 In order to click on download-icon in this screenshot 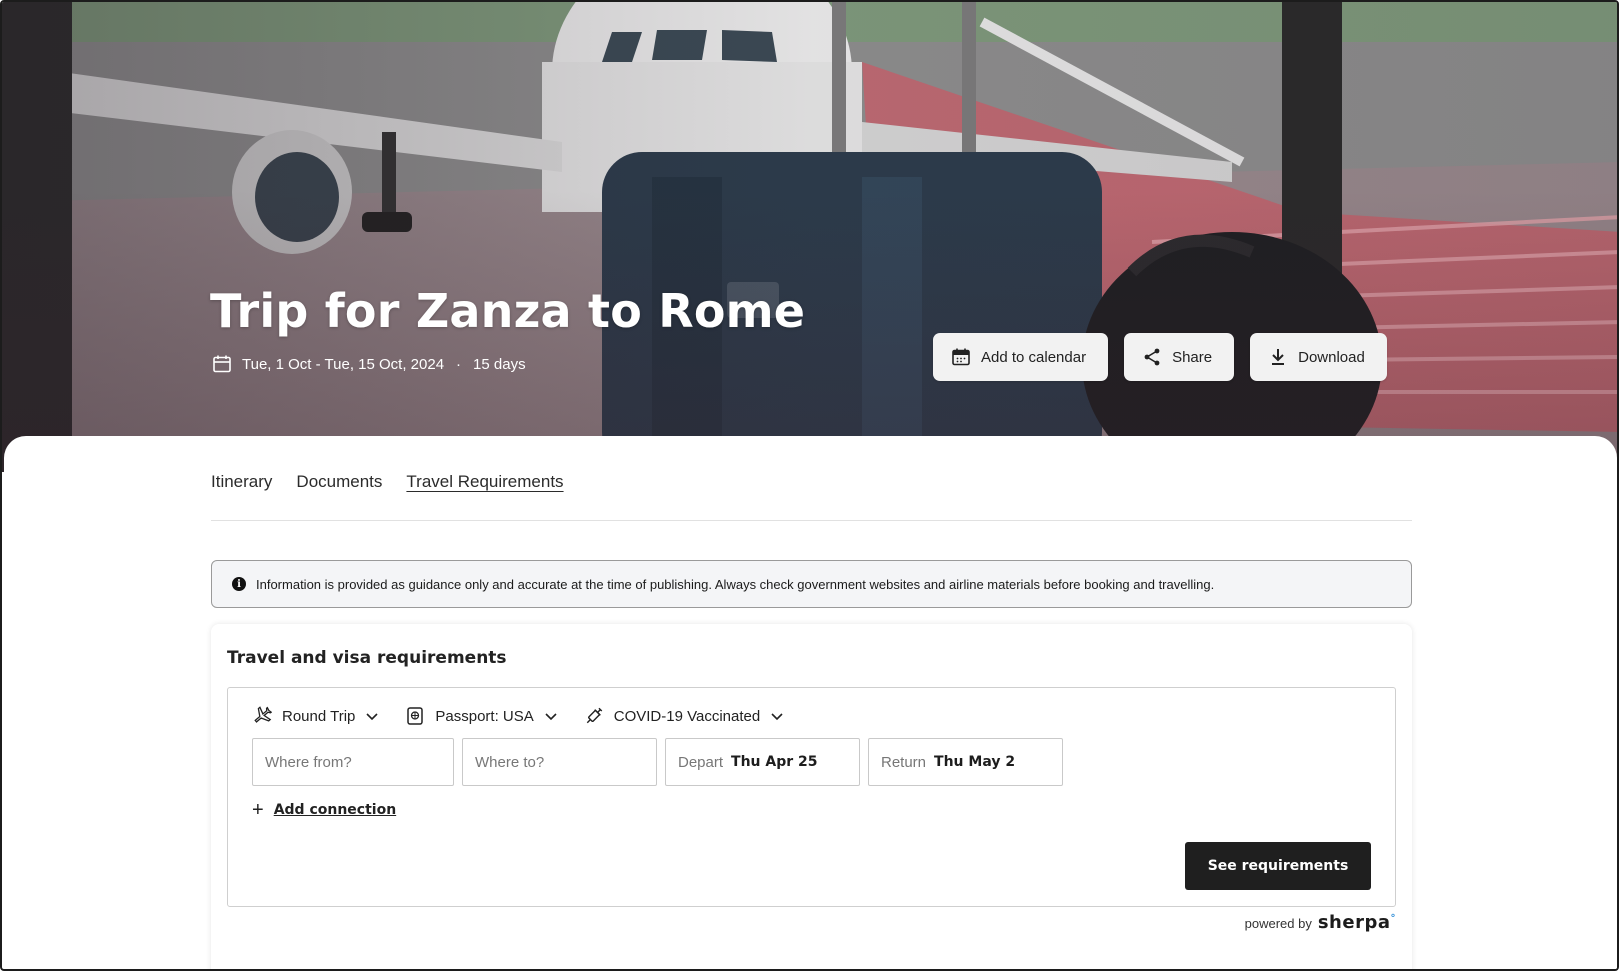, I will do `click(1278, 357)`.